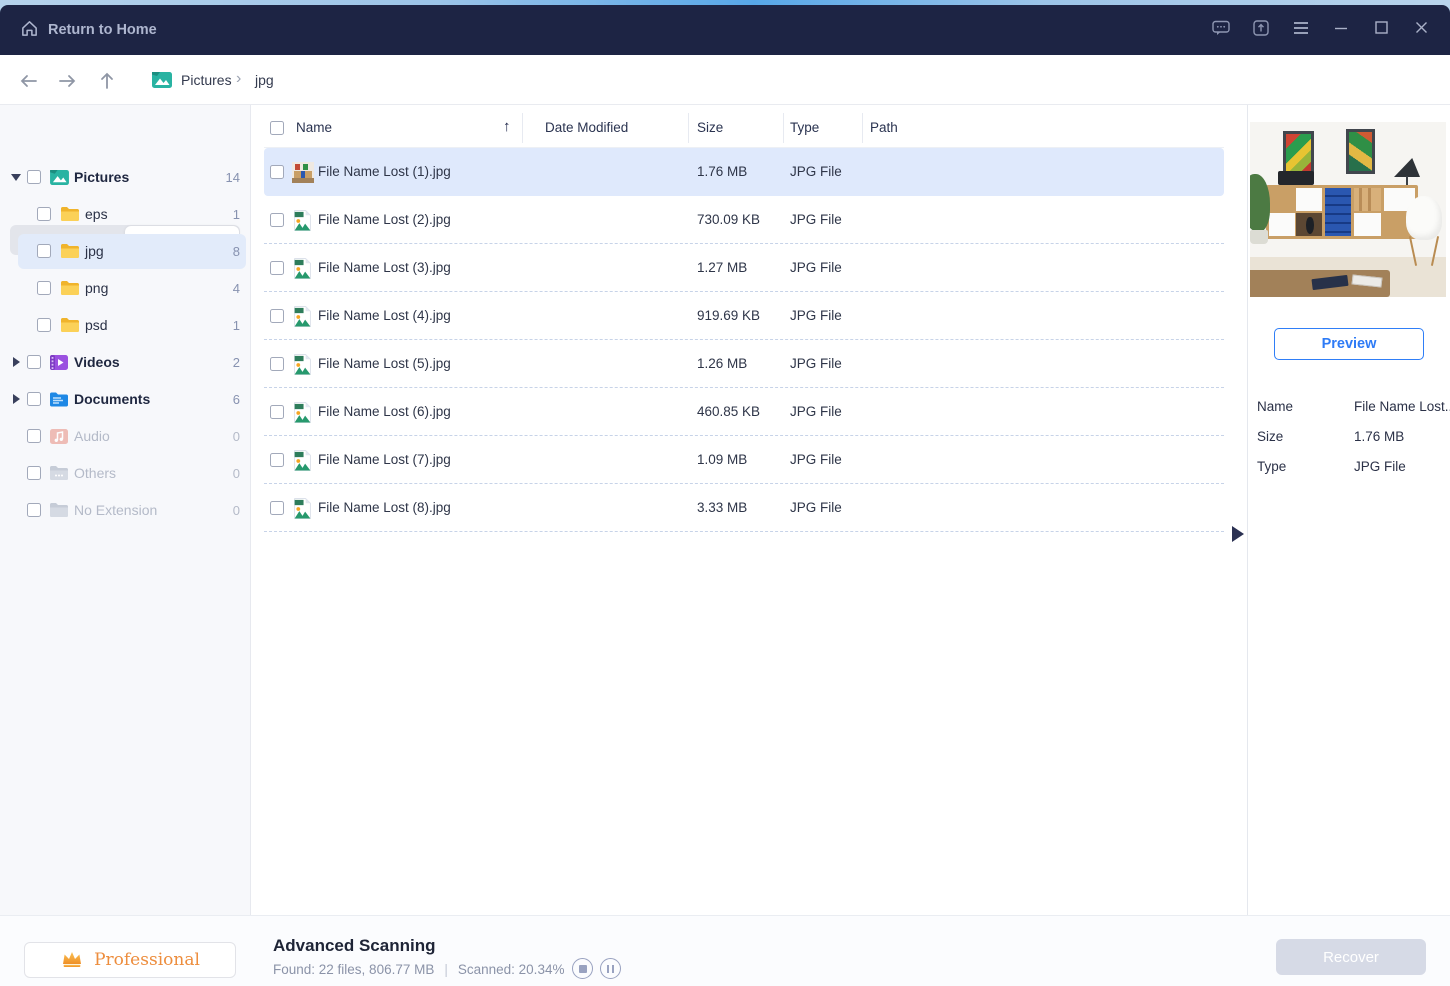 This screenshot has width=1450, height=986. What do you see at coordinates (236, 473) in the screenshot?
I see `sidebar-item-count: 0` at bounding box center [236, 473].